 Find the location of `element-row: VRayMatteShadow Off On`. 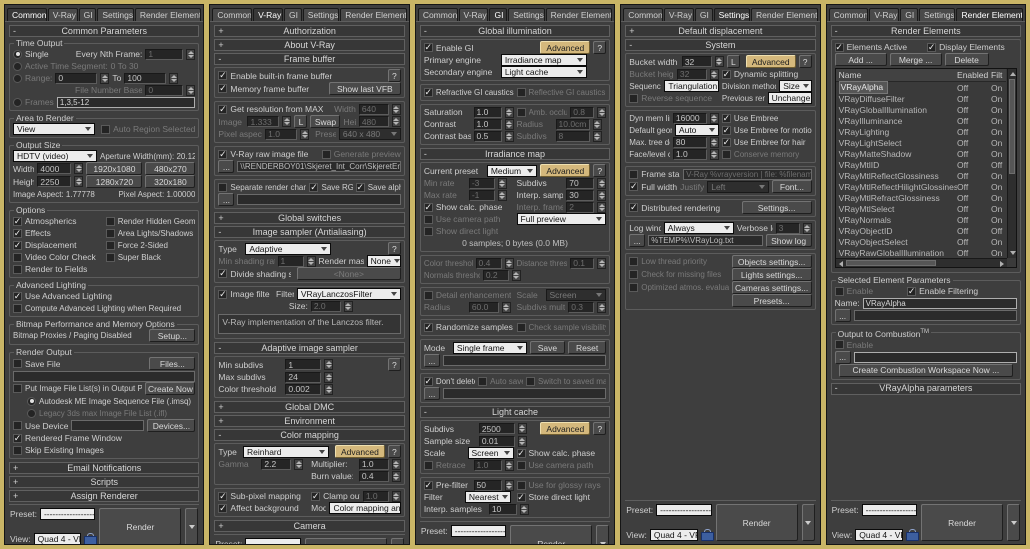

element-row: VRayMatteShadow Off On is located at coordinates (921, 153).